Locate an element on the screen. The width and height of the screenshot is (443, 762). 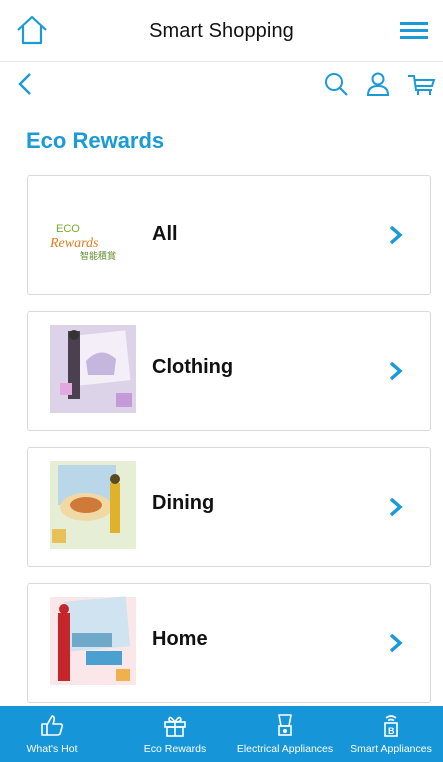
logo-eco-text: ECO is located at coordinates (68, 229).